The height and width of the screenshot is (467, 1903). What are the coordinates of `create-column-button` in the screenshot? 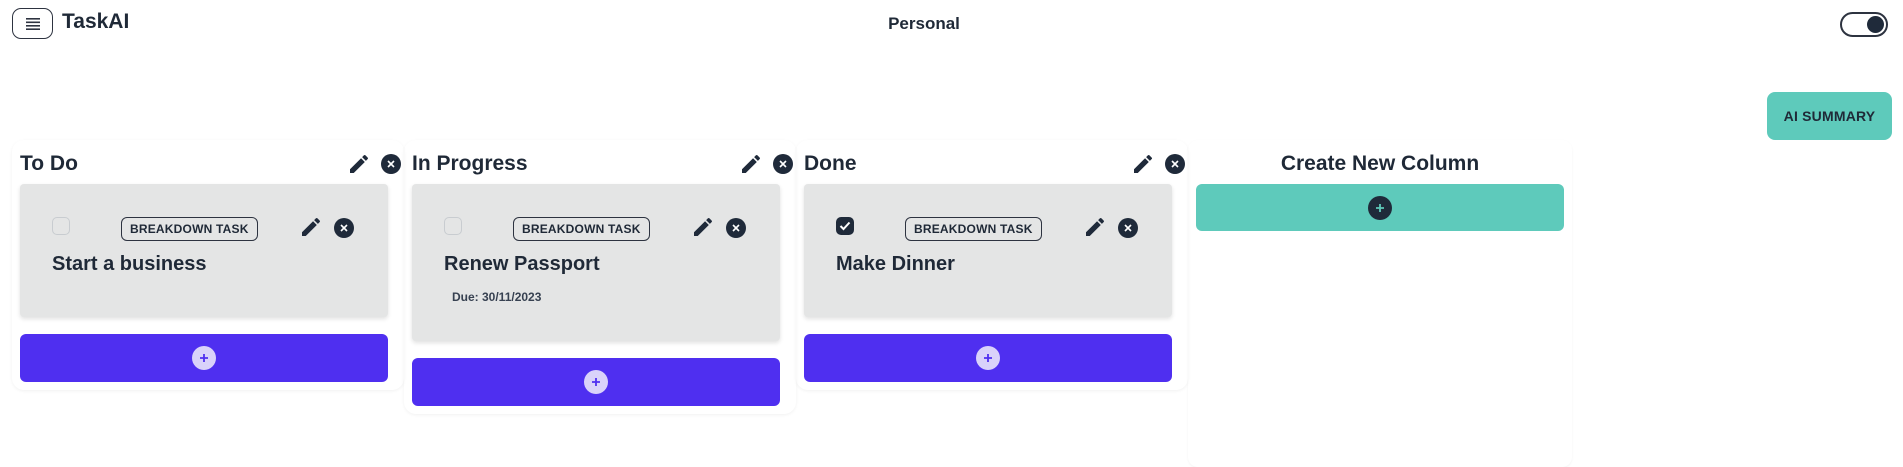 It's located at (1380, 207).